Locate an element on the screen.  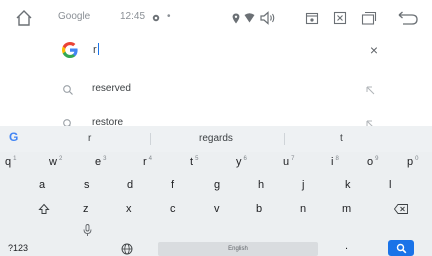
key-j: j is located at coordinates (303, 185).